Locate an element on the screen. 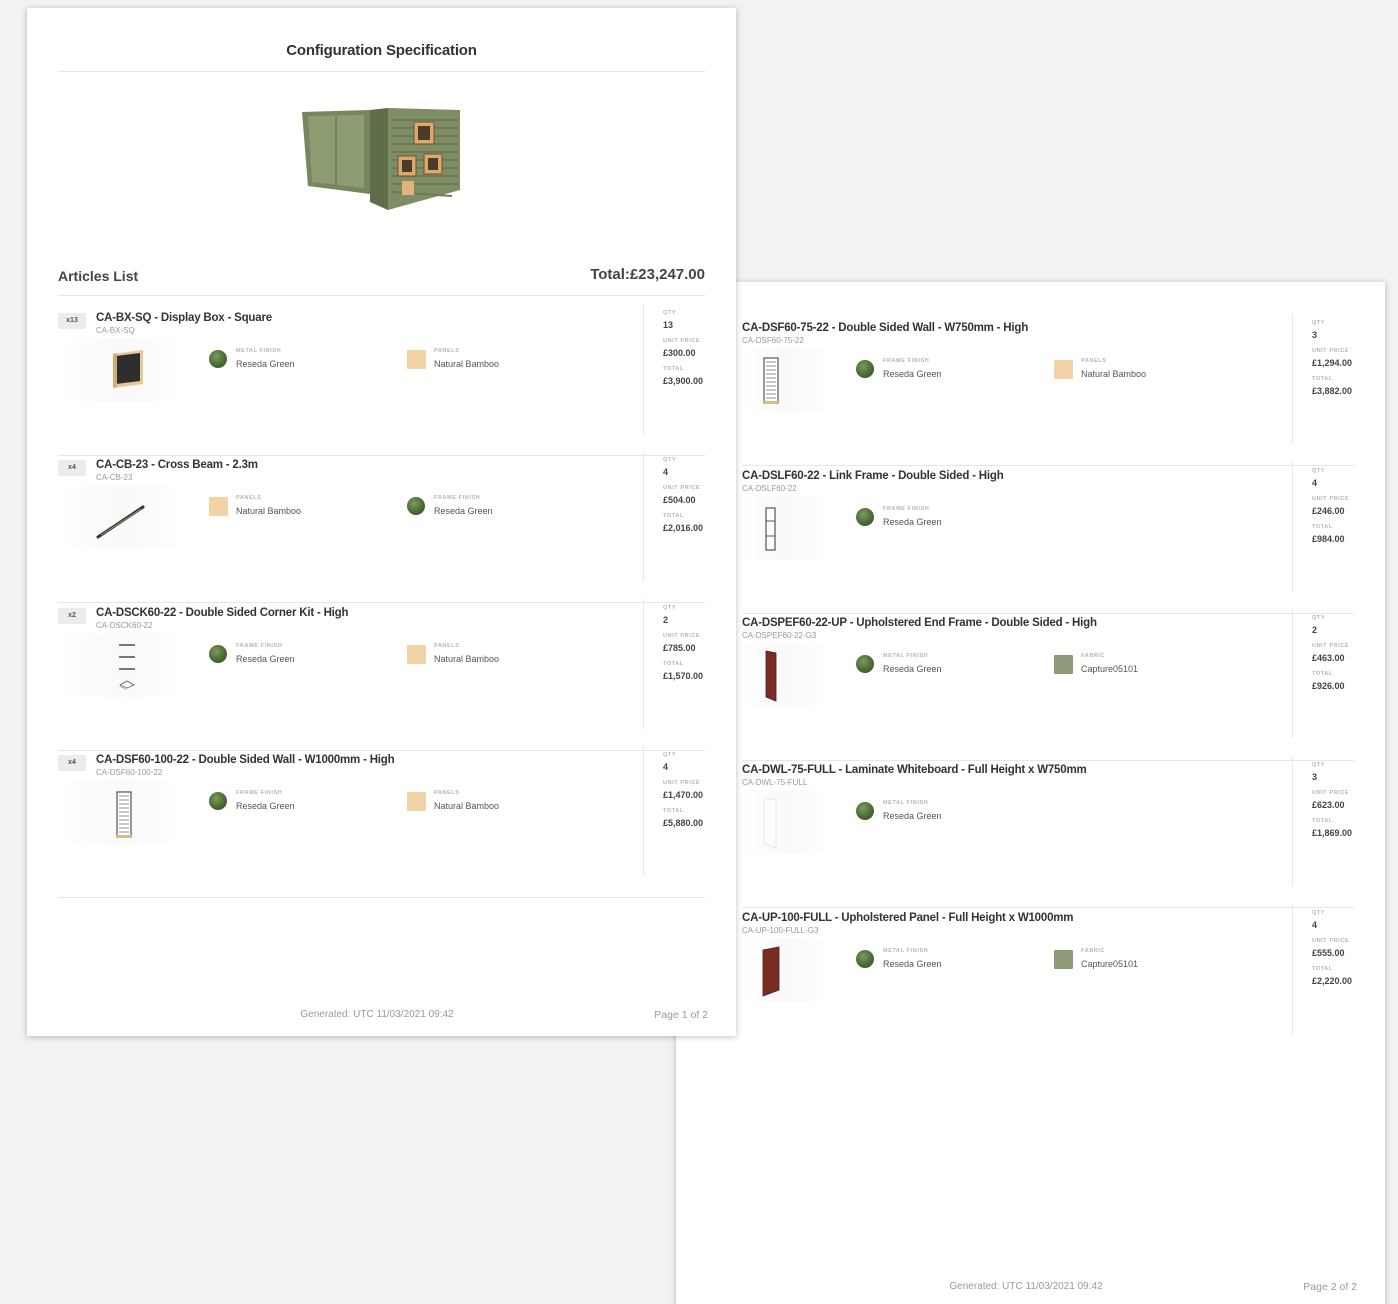  quantity-badge: x2 is located at coordinates (72, 616).